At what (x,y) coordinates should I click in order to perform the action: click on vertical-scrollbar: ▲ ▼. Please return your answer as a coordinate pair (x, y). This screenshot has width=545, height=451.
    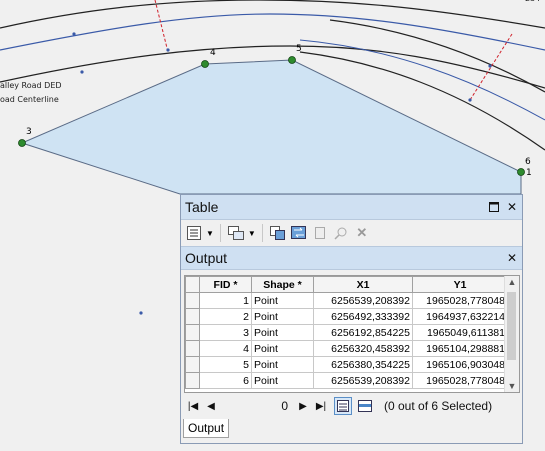
    Looking at the image, I should click on (511, 334).